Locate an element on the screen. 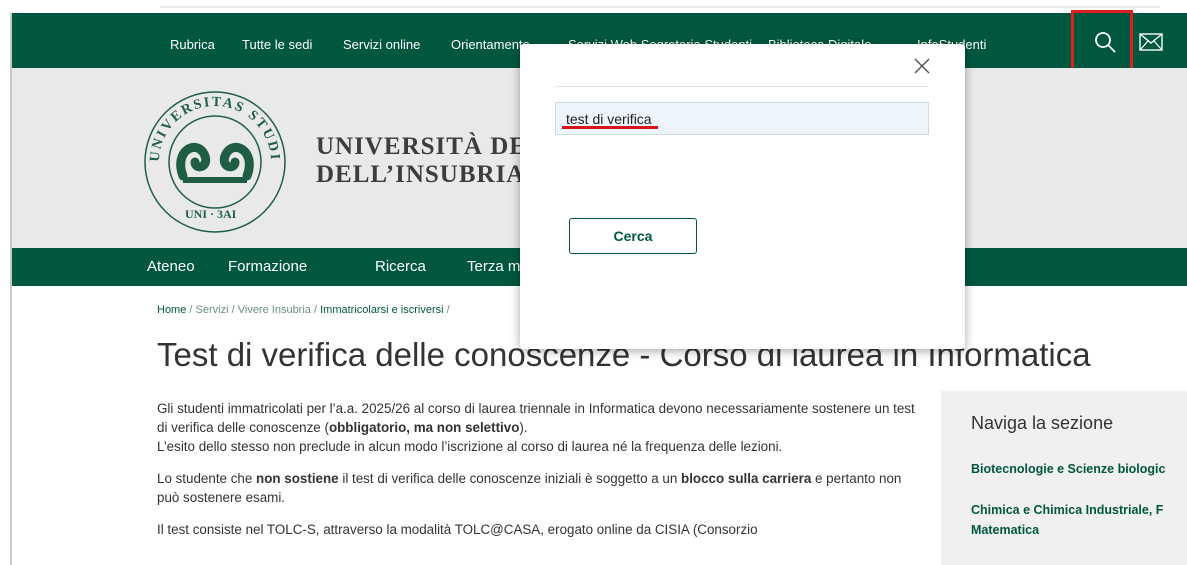  search-text-underline is located at coordinates (610, 127).